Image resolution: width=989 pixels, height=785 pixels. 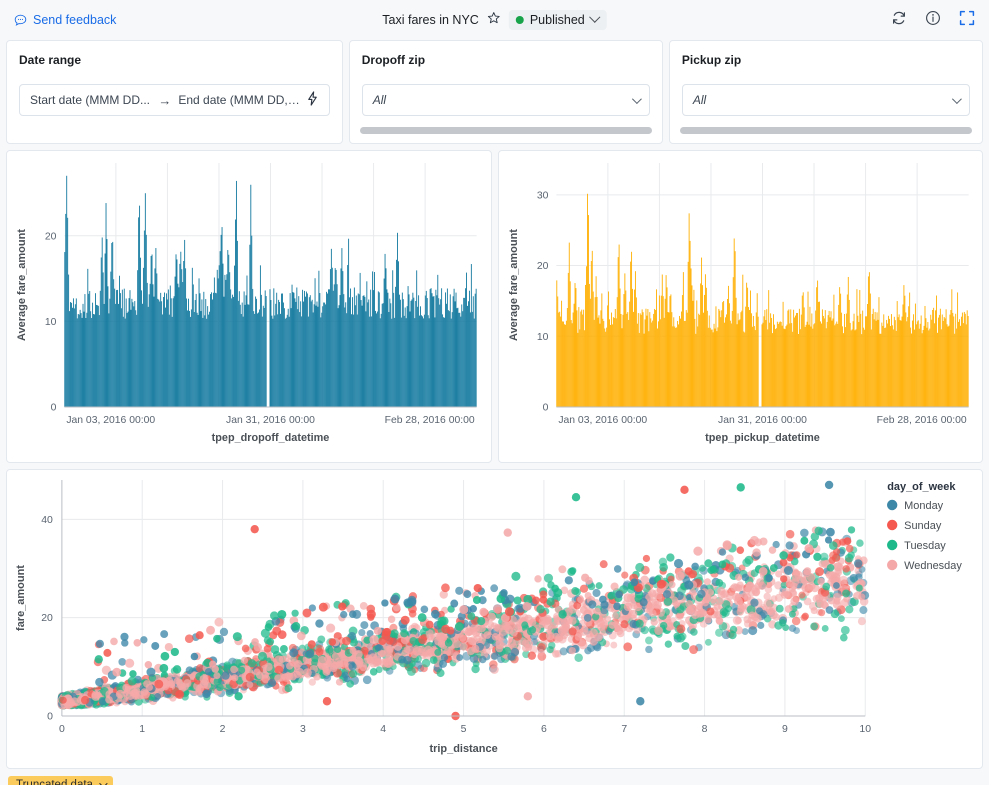 I want to click on pickup-zip-select: All, so click(x=826, y=100).